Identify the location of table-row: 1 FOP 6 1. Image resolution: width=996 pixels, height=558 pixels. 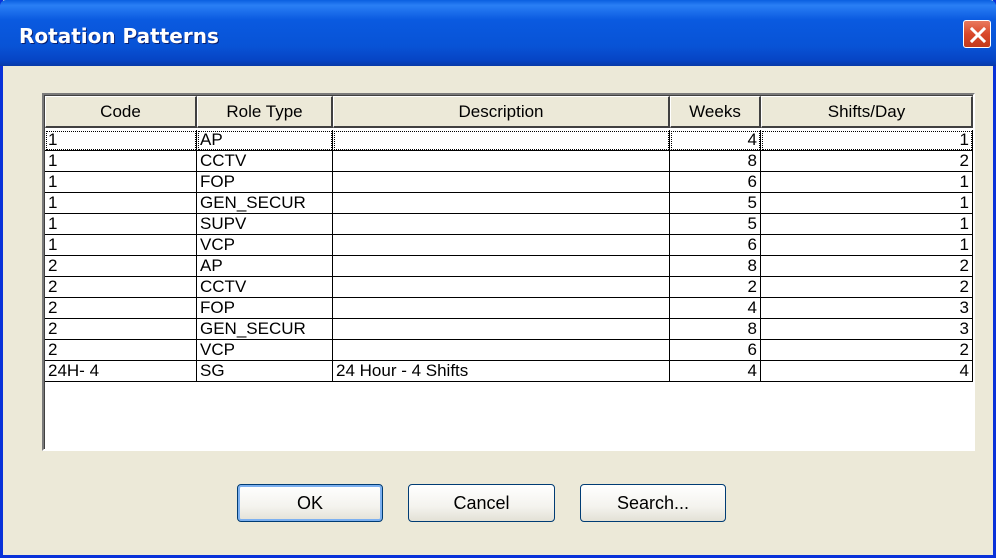
(509, 182).